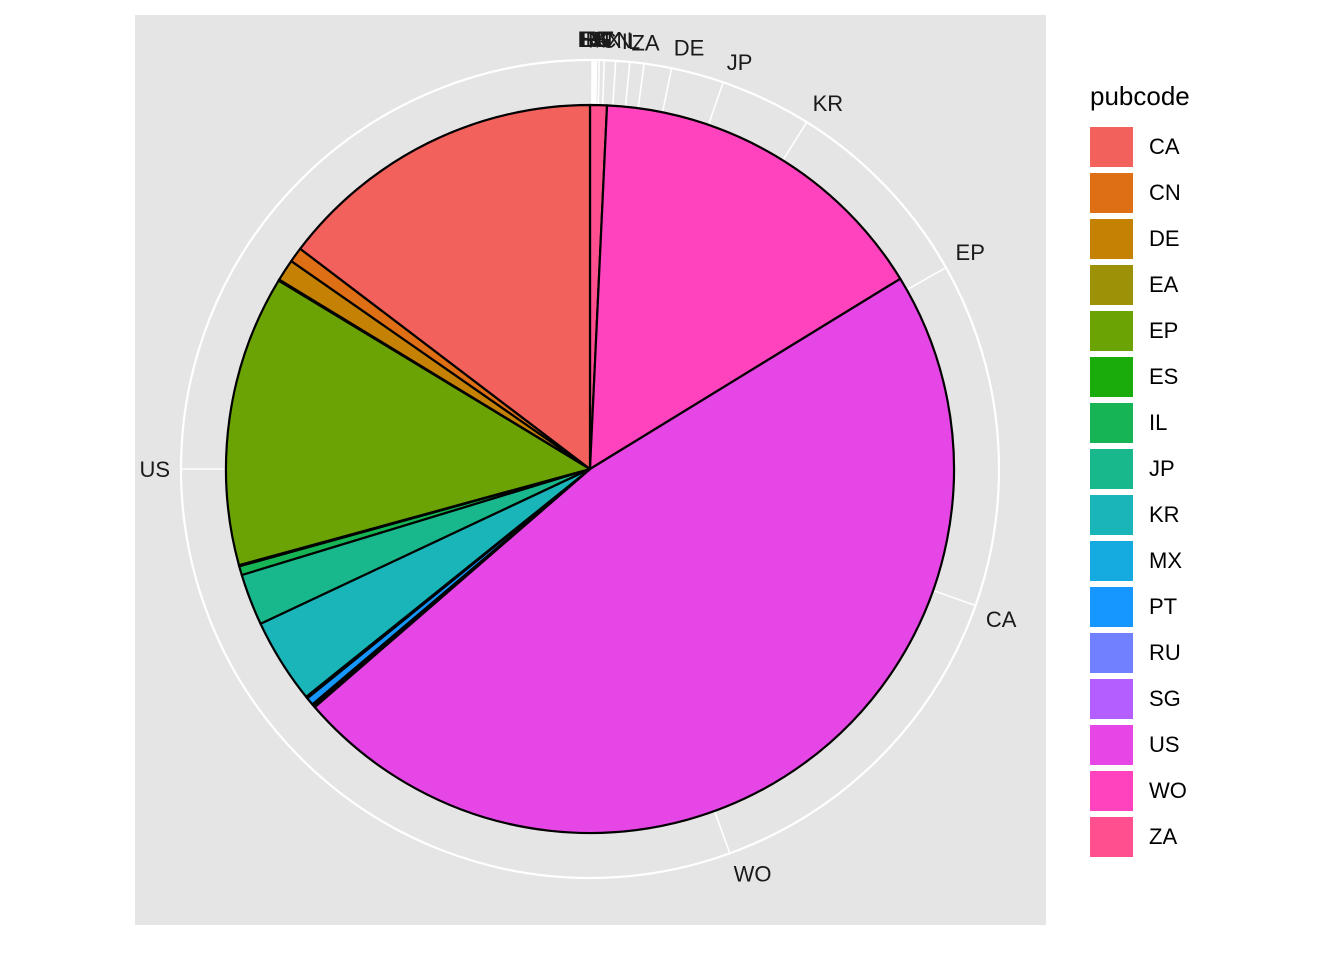 The height and width of the screenshot is (960, 1344). I want to click on legend-label: WO, so click(1168, 790).